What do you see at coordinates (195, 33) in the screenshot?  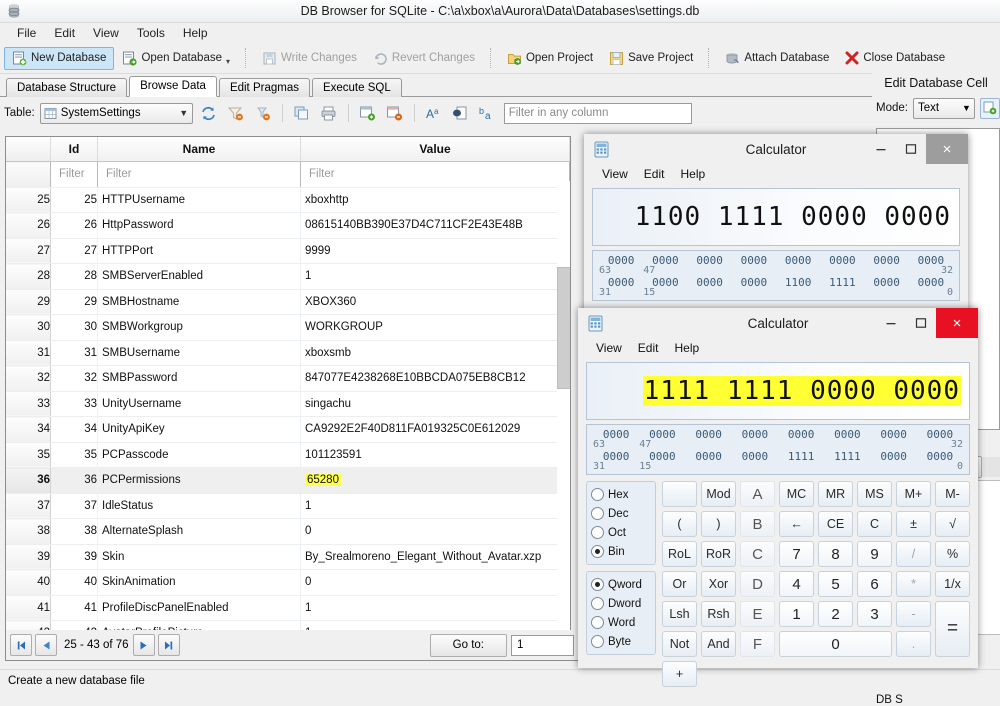 I see `menu-help: Help` at bounding box center [195, 33].